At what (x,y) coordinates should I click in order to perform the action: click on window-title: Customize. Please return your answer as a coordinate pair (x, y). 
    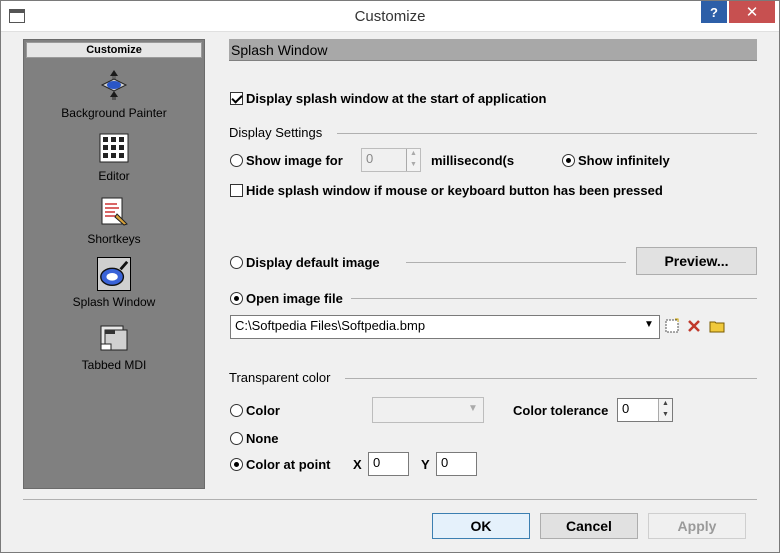
    Looking at the image, I should click on (390, 16).